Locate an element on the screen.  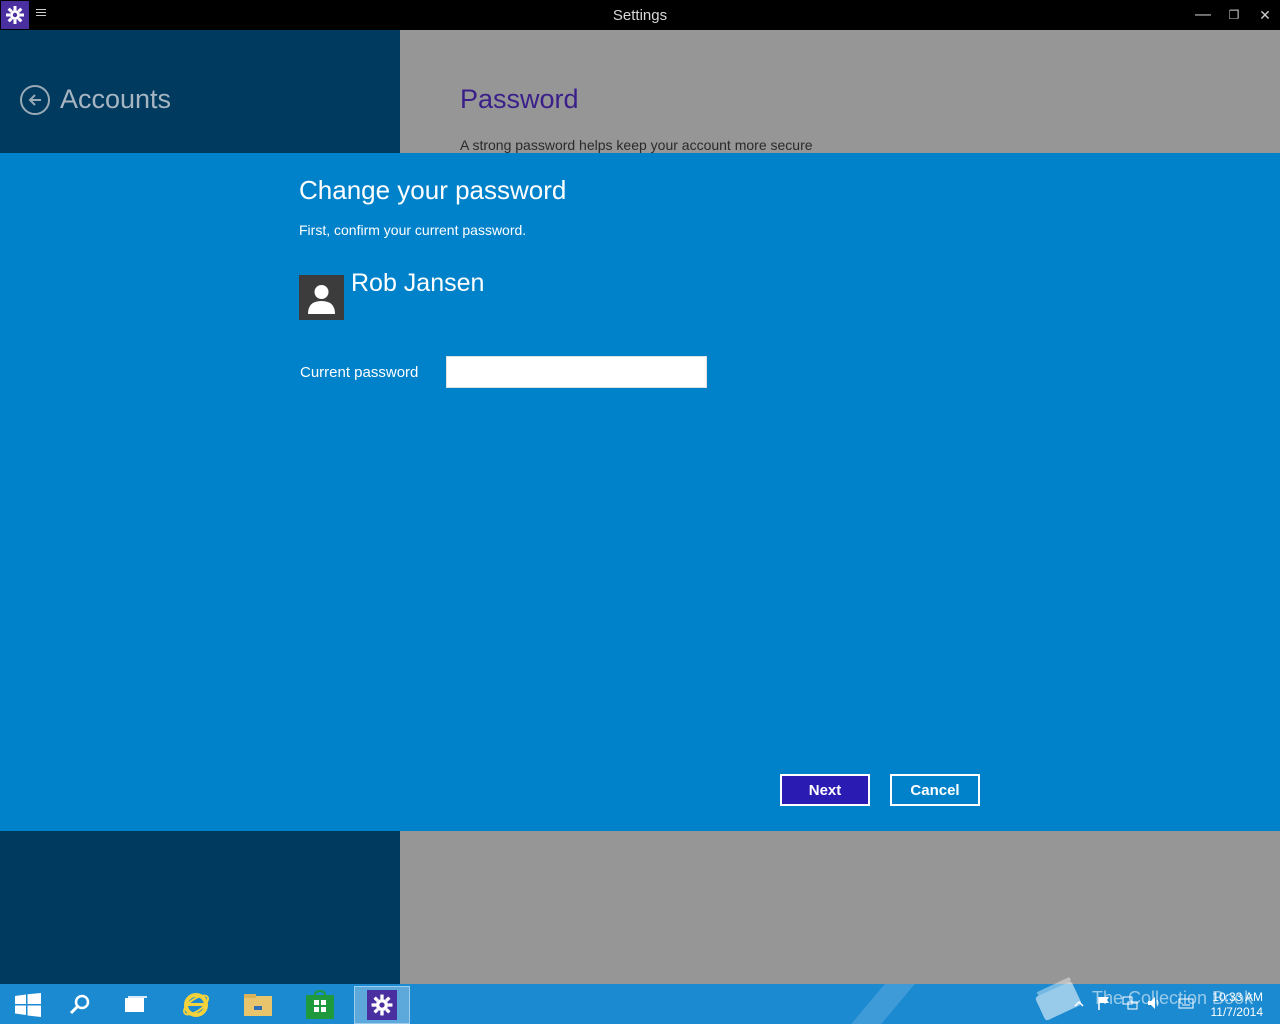
clock-date: 11/7/2014 is located at coordinates (1237, 1012).